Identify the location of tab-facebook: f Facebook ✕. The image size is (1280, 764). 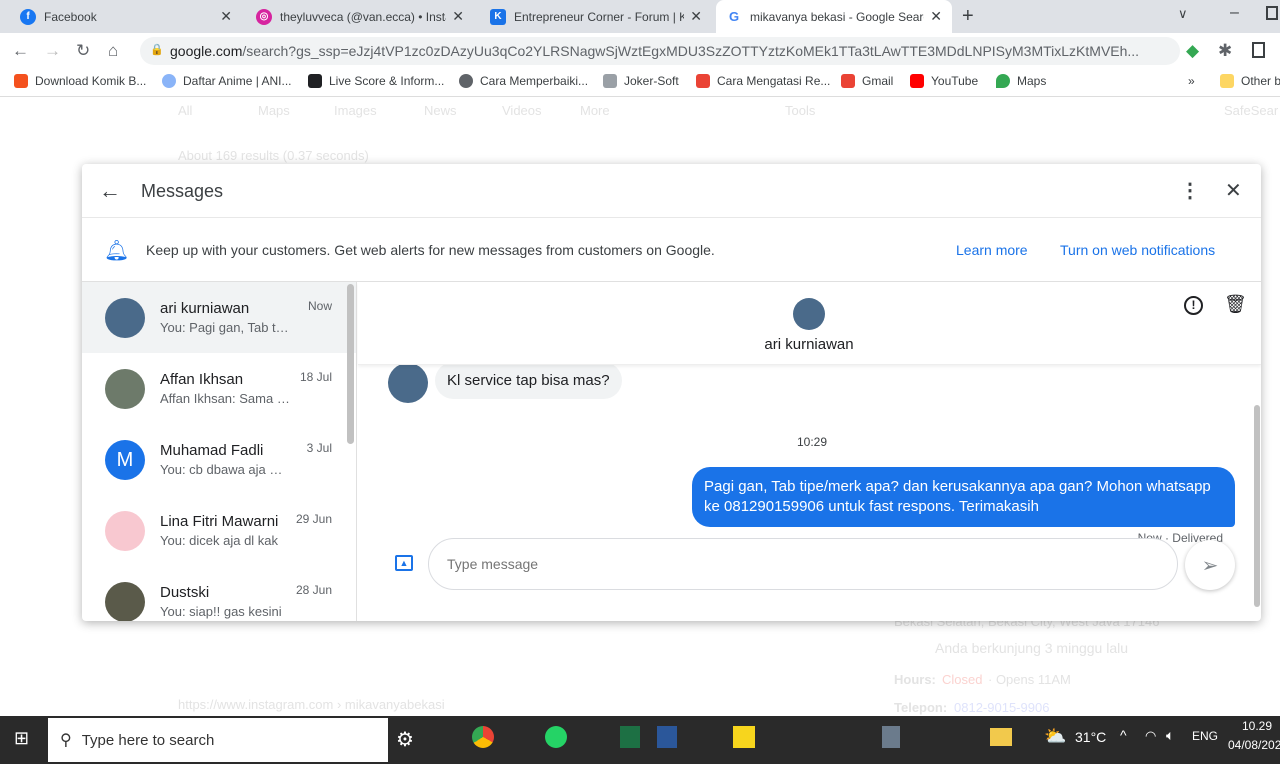
(126, 16).